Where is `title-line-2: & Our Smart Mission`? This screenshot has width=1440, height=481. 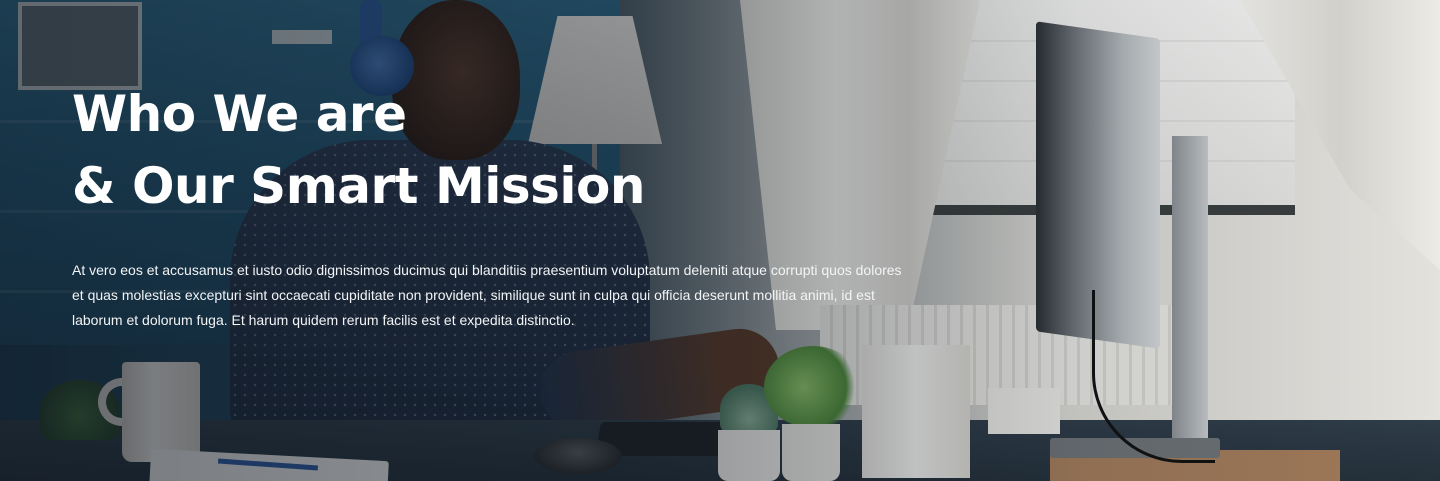
title-line-2: & Our Smart Mission is located at coordinates (359, 186).